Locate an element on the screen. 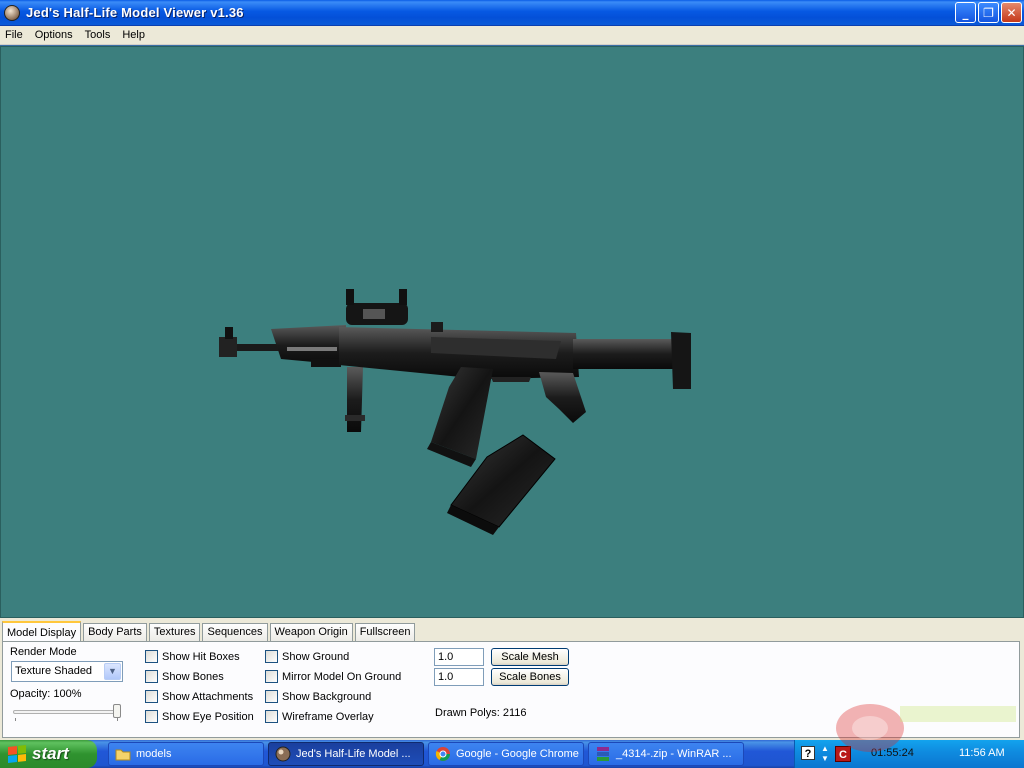 This screenshot has height=768, width=1024. checkbox-label: Show Hit Boxes is located at coordinates (201, 656).